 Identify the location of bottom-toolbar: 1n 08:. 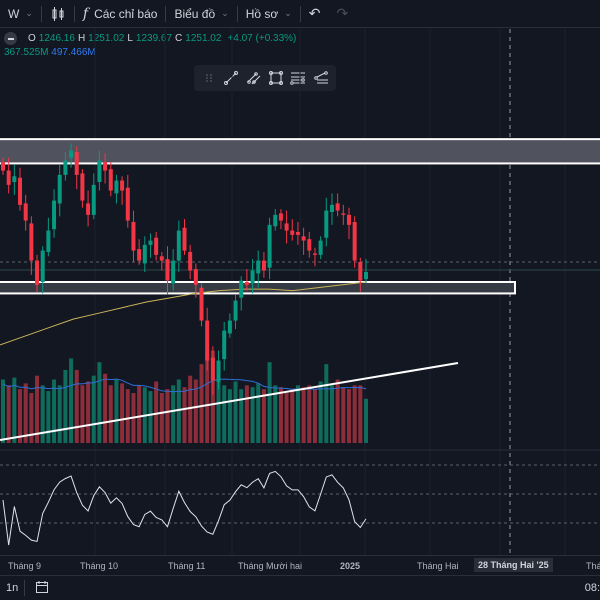
(300, 587).